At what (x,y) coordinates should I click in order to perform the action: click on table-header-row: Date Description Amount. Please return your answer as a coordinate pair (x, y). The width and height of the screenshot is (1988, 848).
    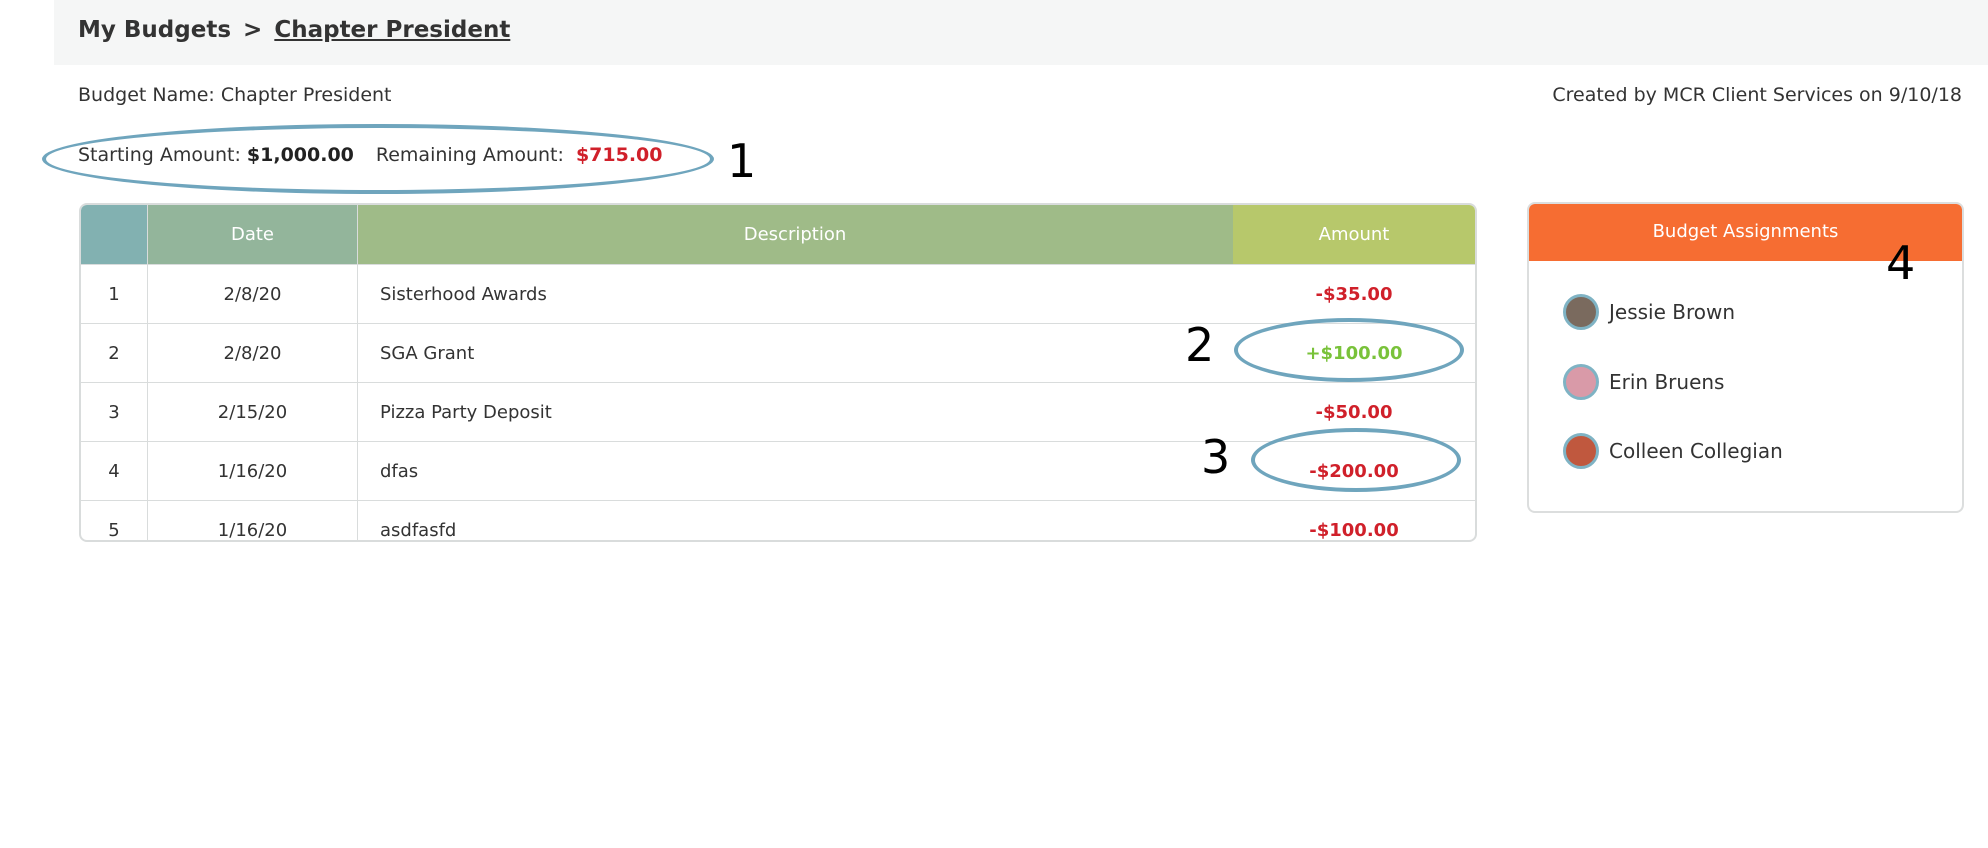
    Looking at the image, I should click on (778, 235).